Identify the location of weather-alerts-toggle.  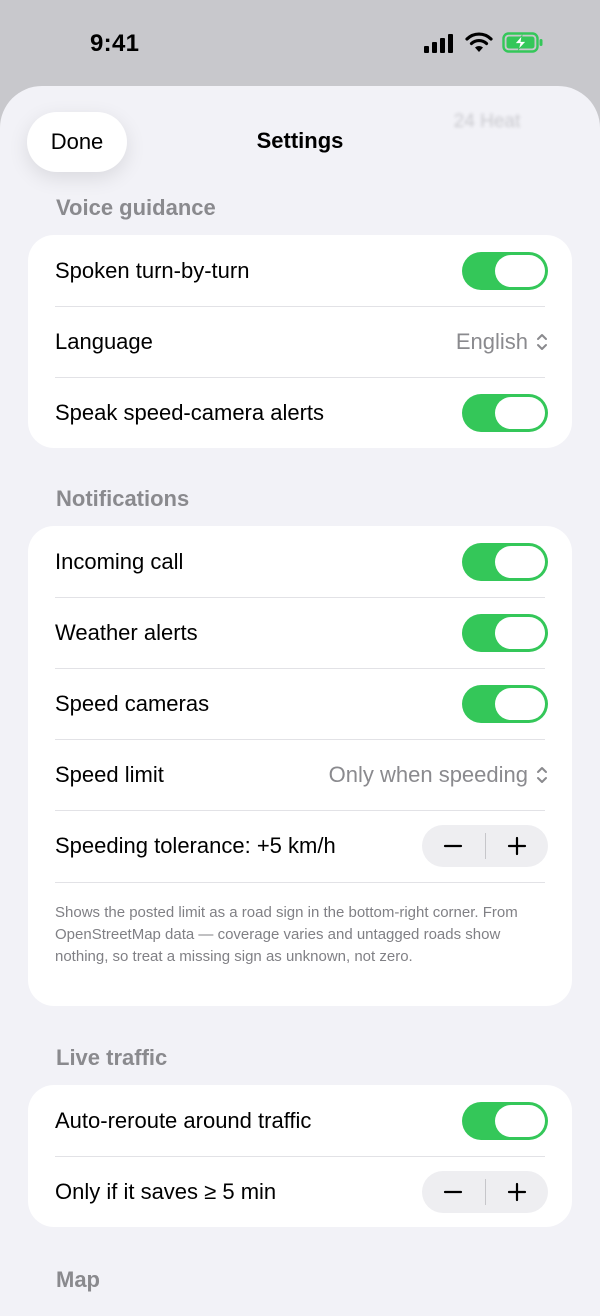
(505, 632).